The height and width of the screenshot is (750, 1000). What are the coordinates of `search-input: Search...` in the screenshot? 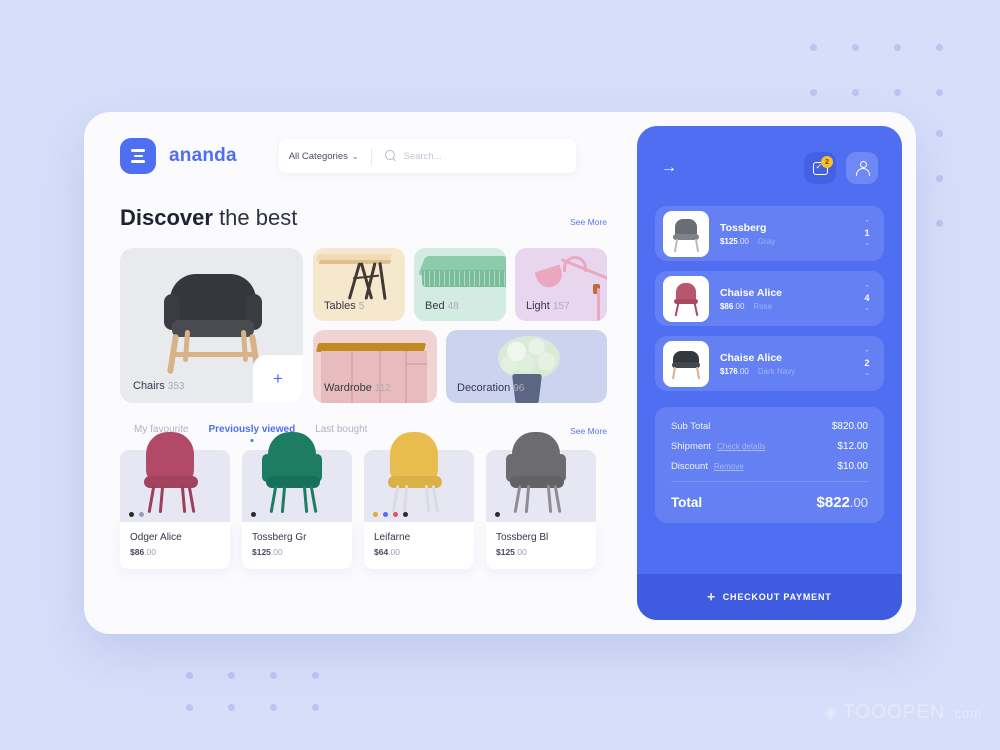 It's located at (423, 156).